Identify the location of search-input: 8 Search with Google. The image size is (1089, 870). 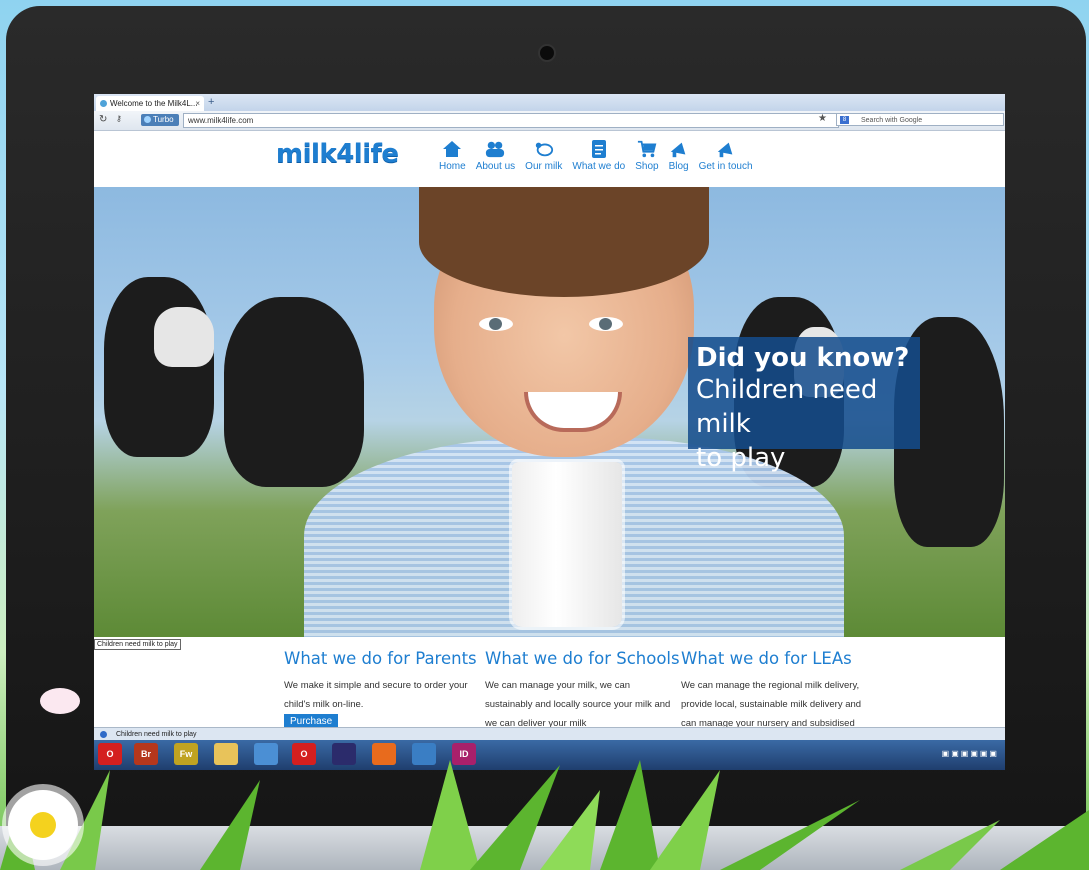
(920, 119).